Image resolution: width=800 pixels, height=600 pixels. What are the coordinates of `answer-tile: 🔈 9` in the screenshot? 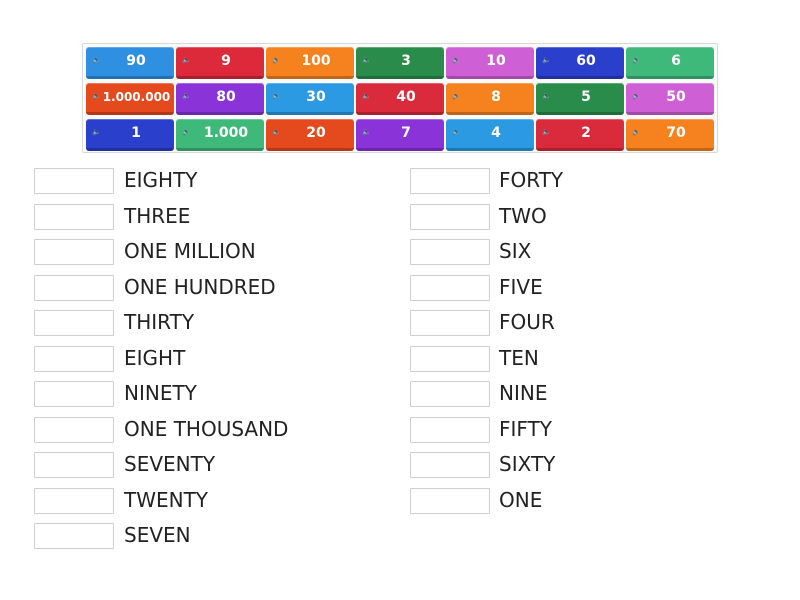 It's located at (220, 63).